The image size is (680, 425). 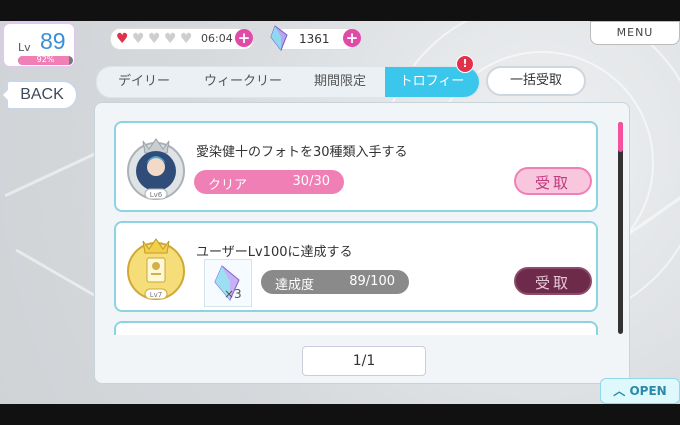 I want to click on mission-title: 愛染健十のフォトを30種類入手する, so click(x=302, y=152).